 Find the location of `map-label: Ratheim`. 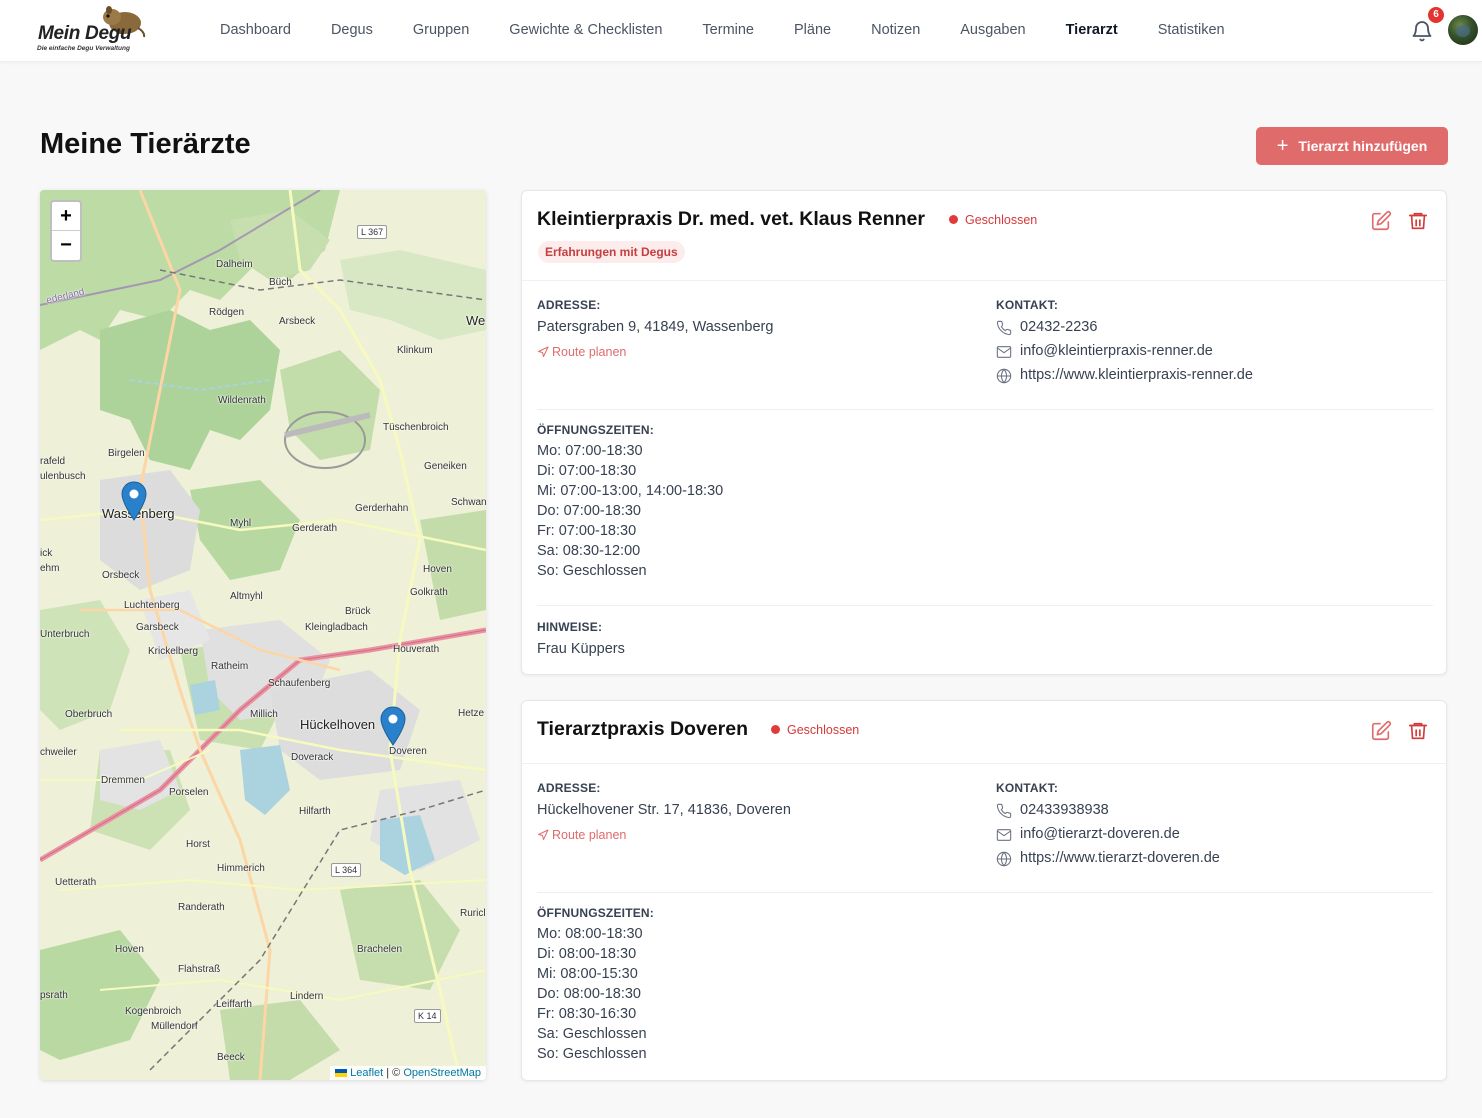

map-label: Ratheim is located at coordinates (230, 666).